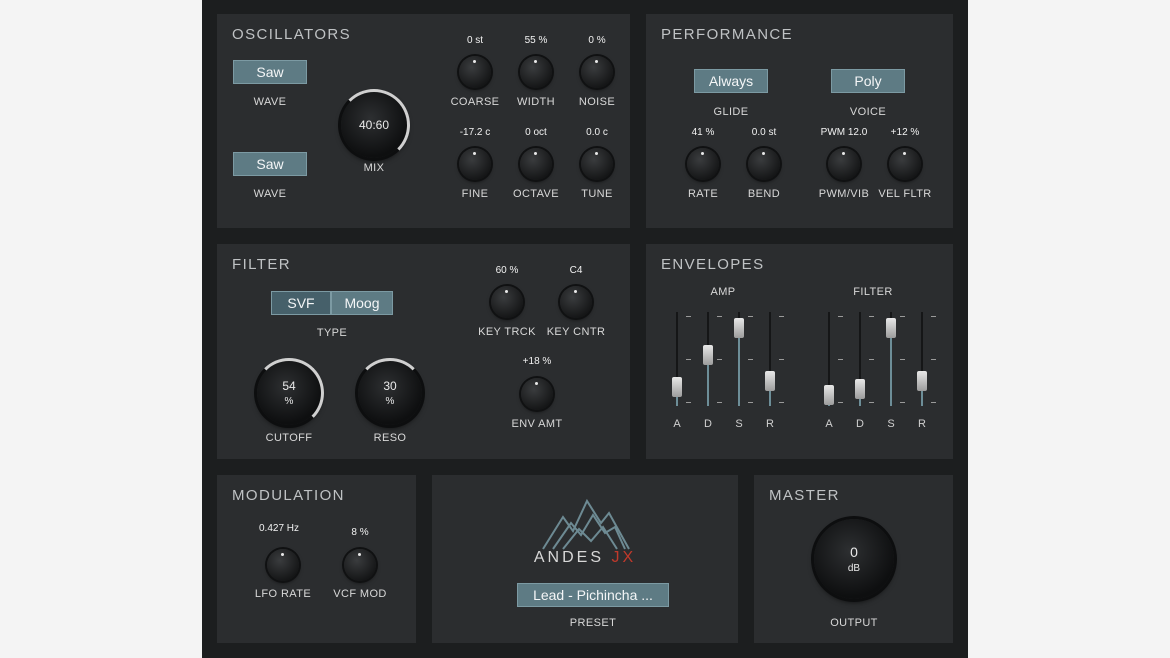 The width and height of the screenshot is (1170, 658). What do you see at coordinates (597, 132) in the screenshot?
I see `tune-value: 0.0 c` at bounding box center [597, 132].